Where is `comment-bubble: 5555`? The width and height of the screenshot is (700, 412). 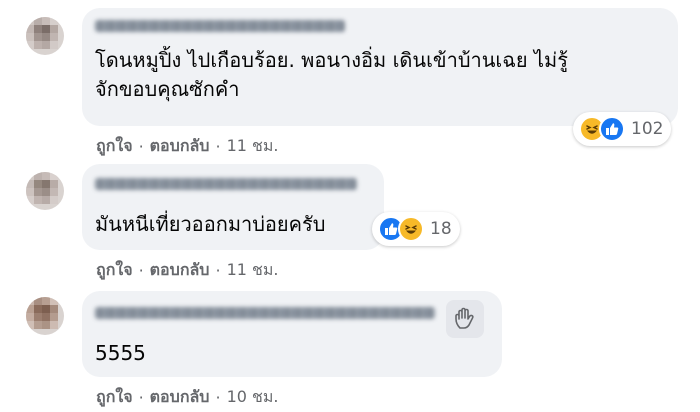
comment-bubble: 5555 is located at coordinates (292, 334).